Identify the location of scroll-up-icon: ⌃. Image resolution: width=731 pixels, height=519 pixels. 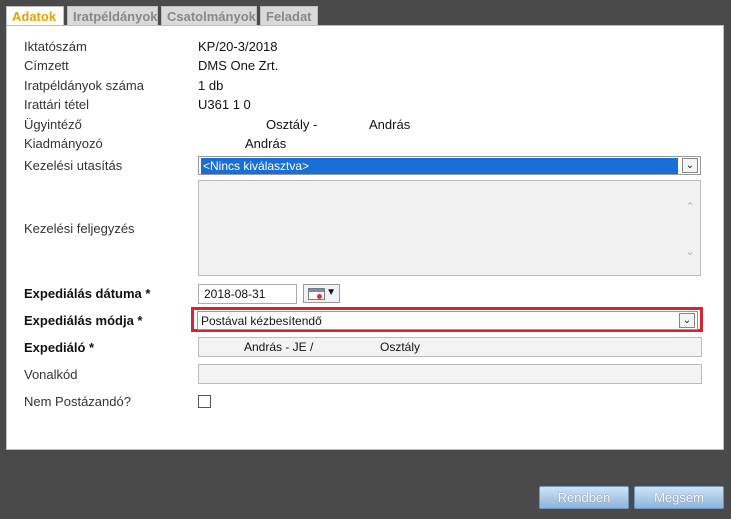
(690, 207).